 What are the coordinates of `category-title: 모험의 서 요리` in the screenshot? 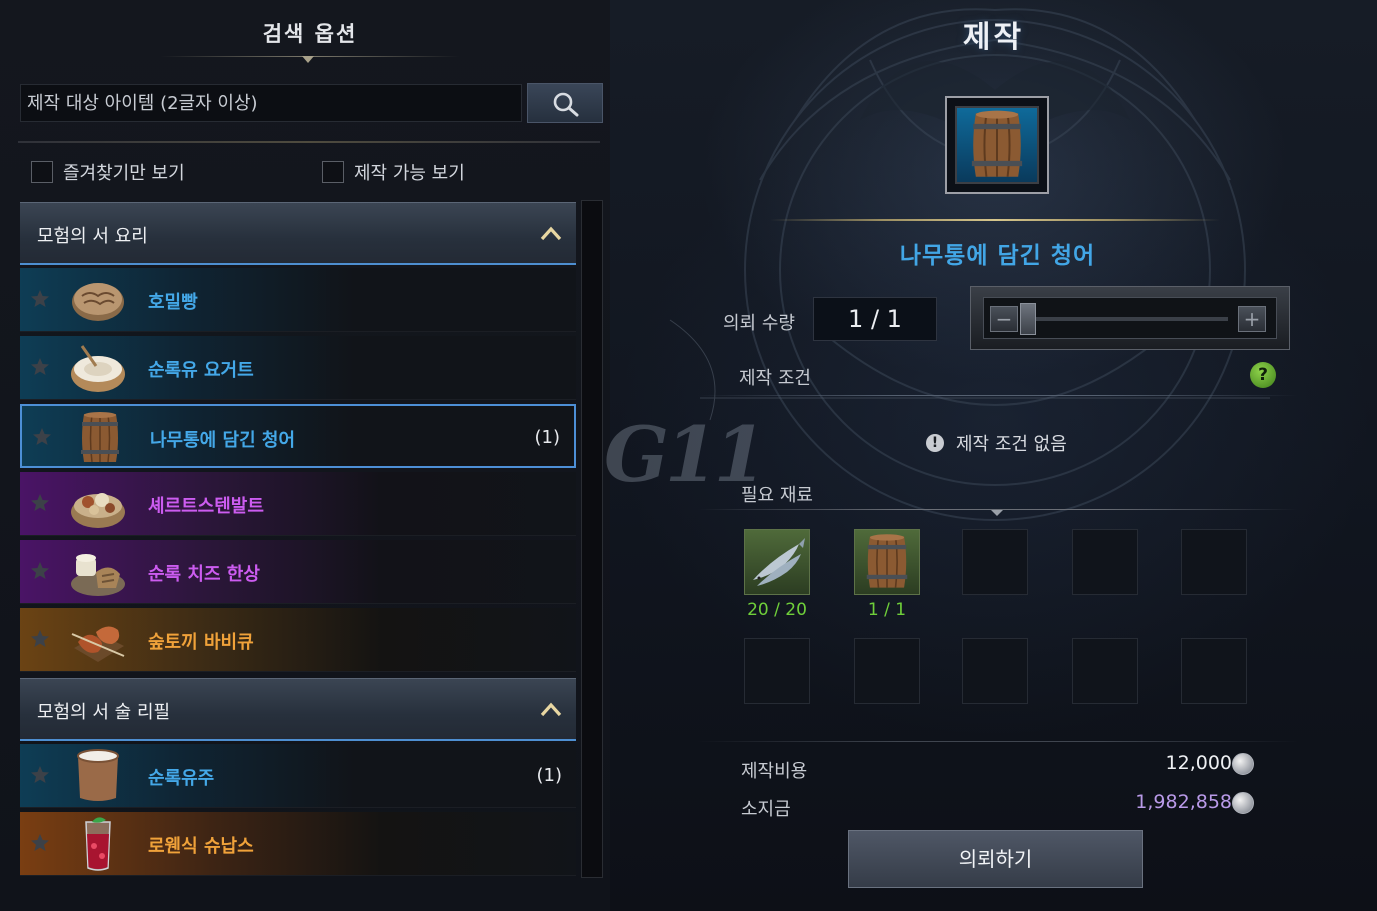 It's located at (92, 236).